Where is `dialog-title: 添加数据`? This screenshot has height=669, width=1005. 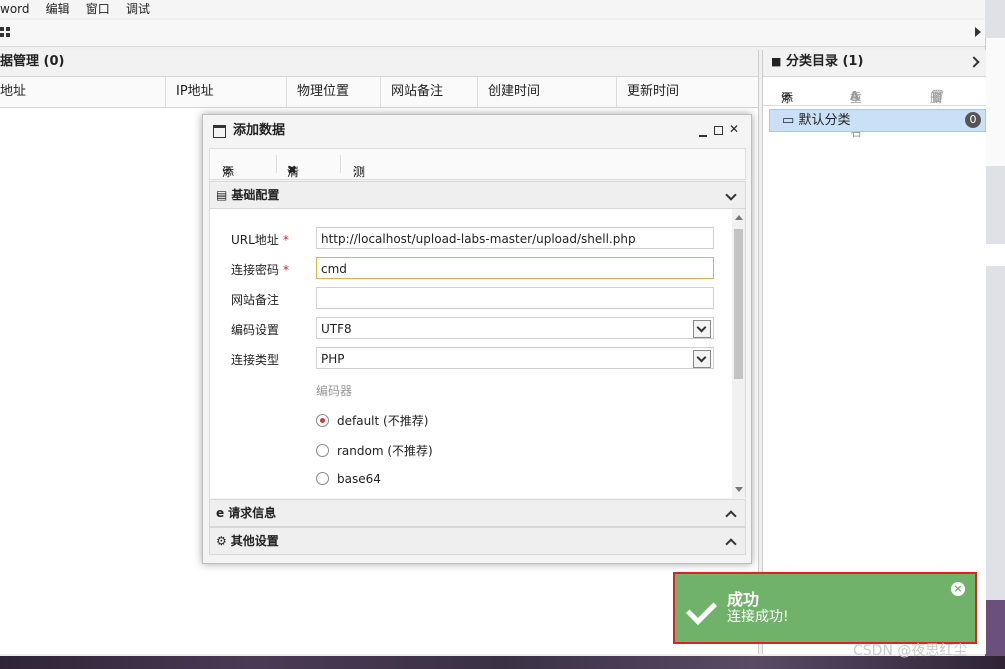 dialog-title: 添加数据 is located at coordinates (259, 130).